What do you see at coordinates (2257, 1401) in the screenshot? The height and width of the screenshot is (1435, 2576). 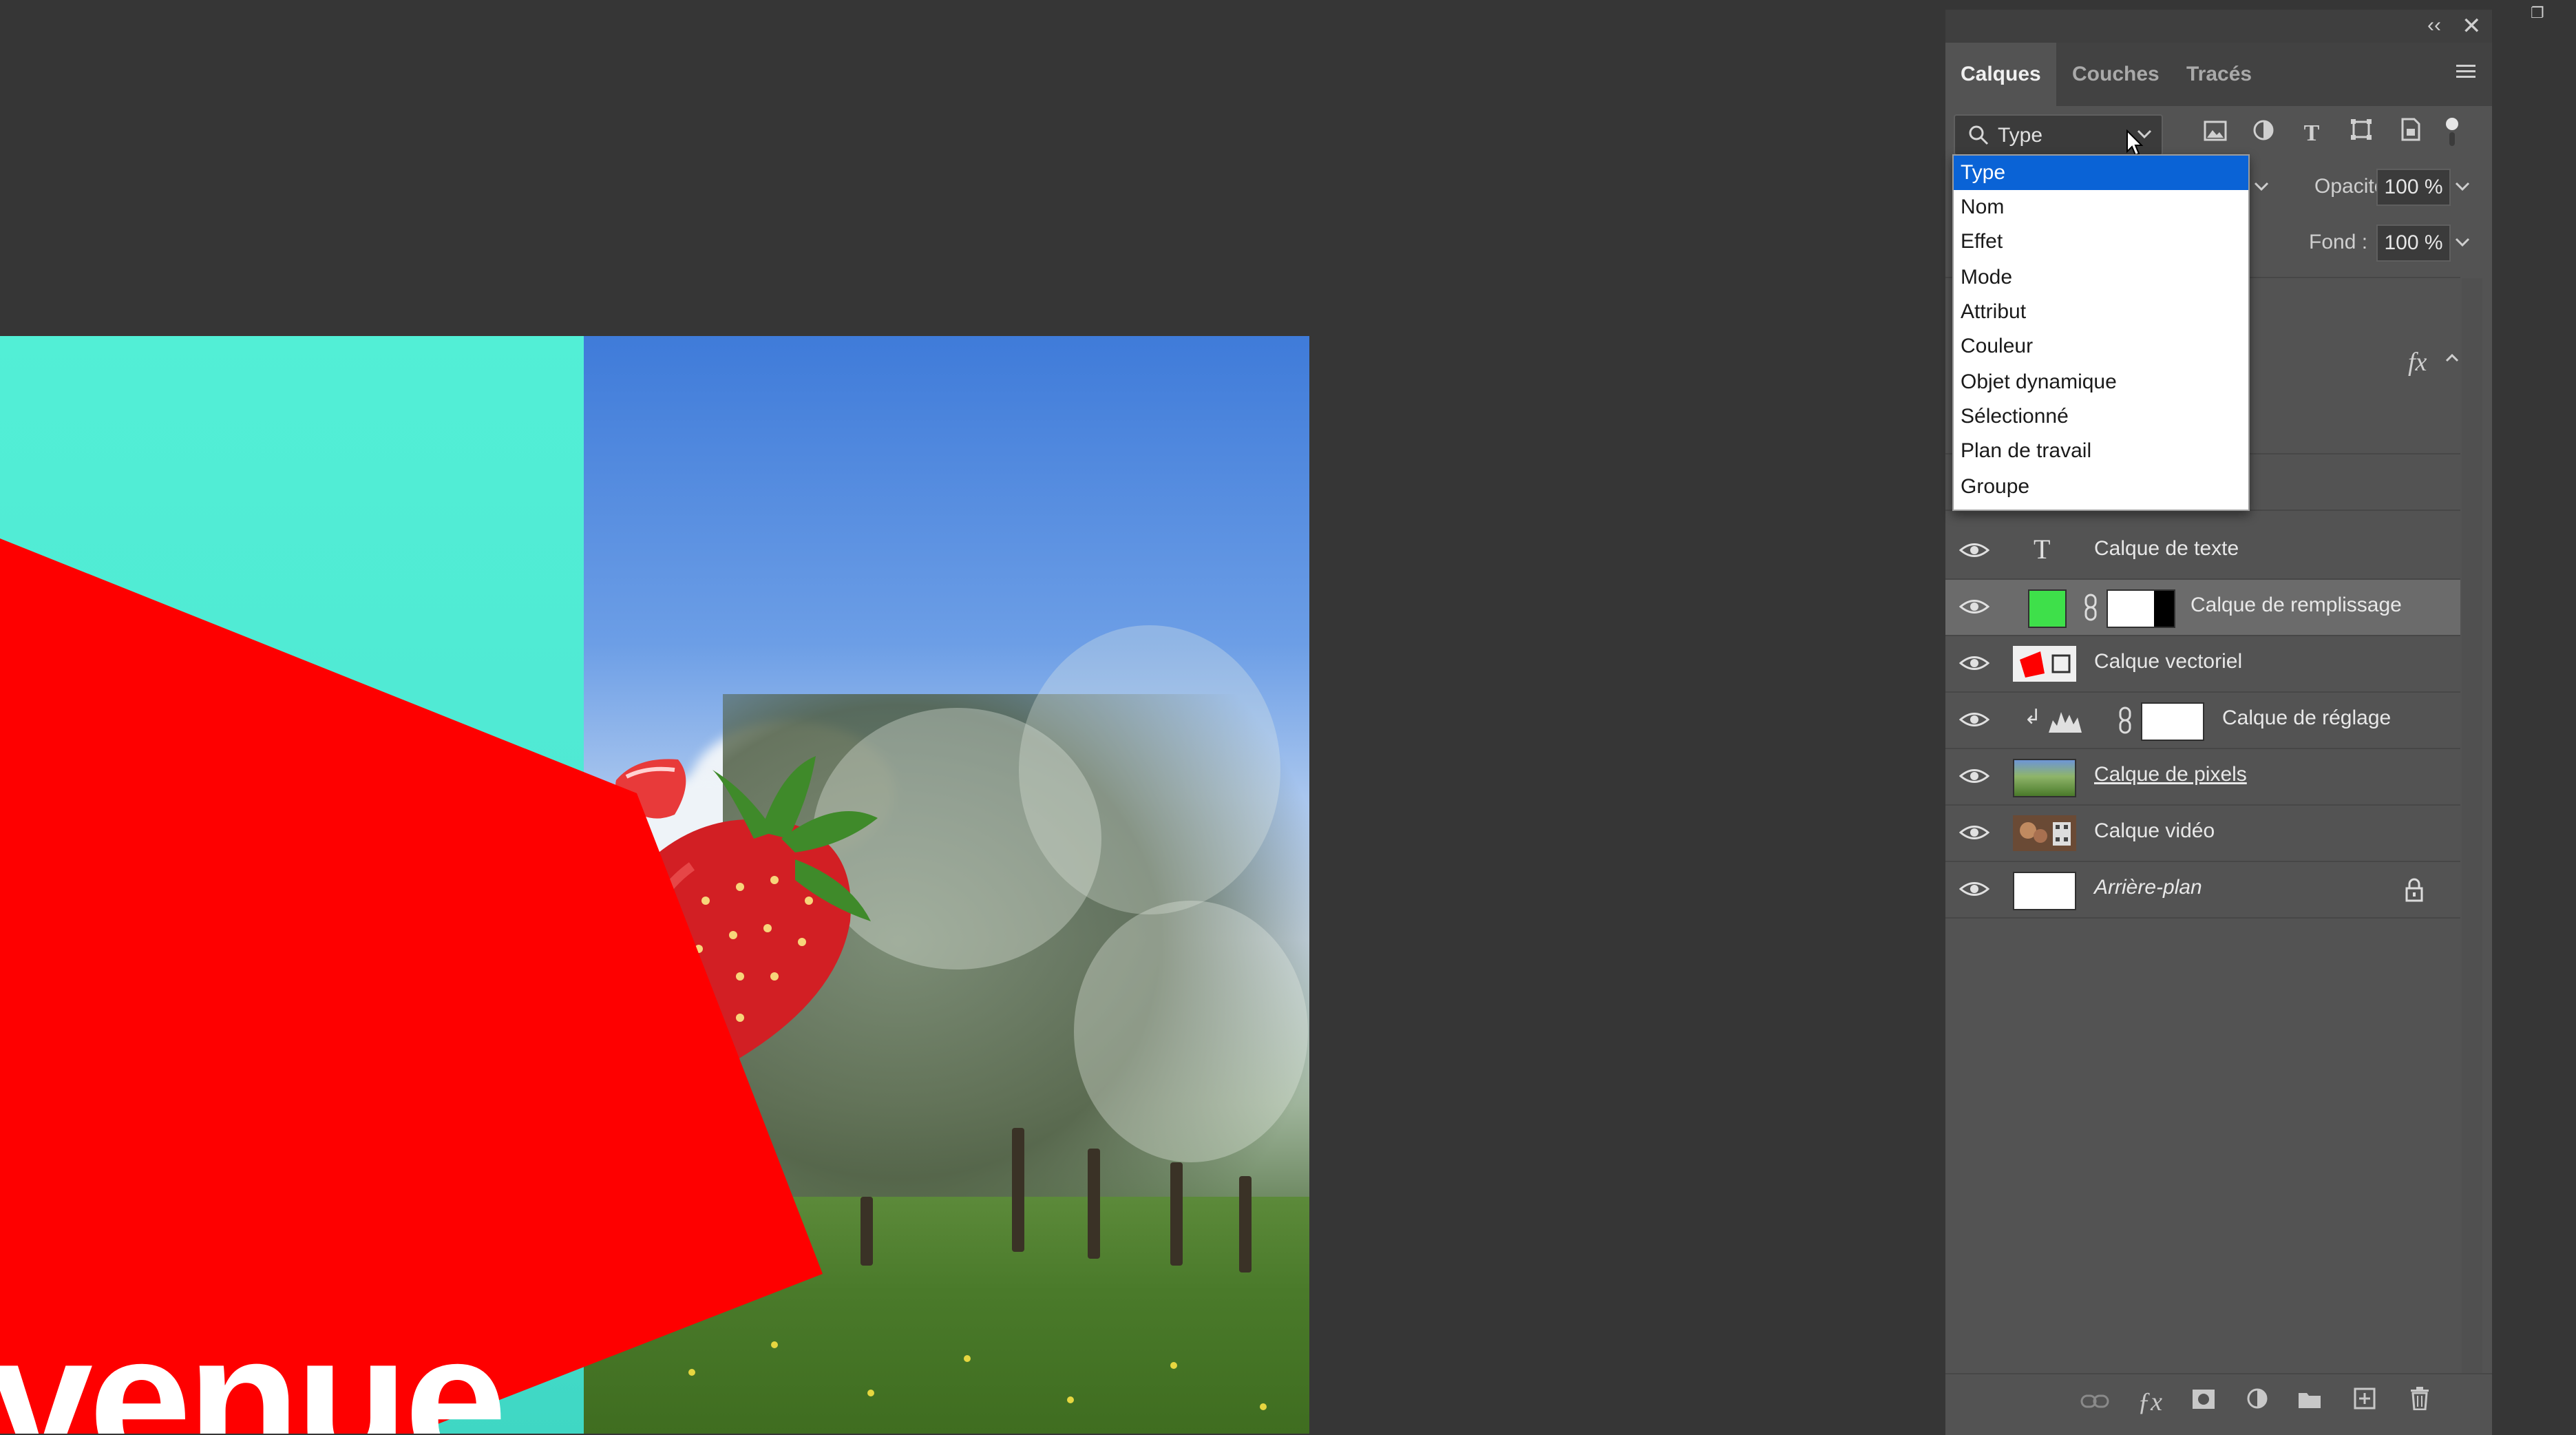 I see `new-adjustment-icon` at bounding box center [2257, 1401].